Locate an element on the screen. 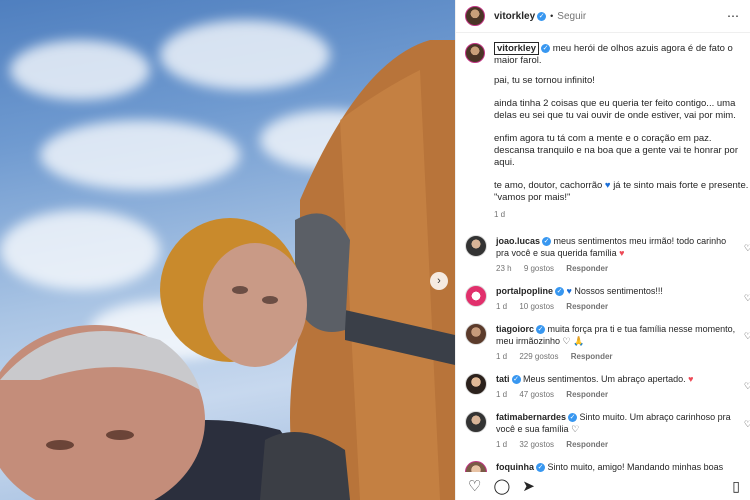  comment-text: Sinto muito, amigo! Mandando minhas boas is located at coordinates (635, 467).